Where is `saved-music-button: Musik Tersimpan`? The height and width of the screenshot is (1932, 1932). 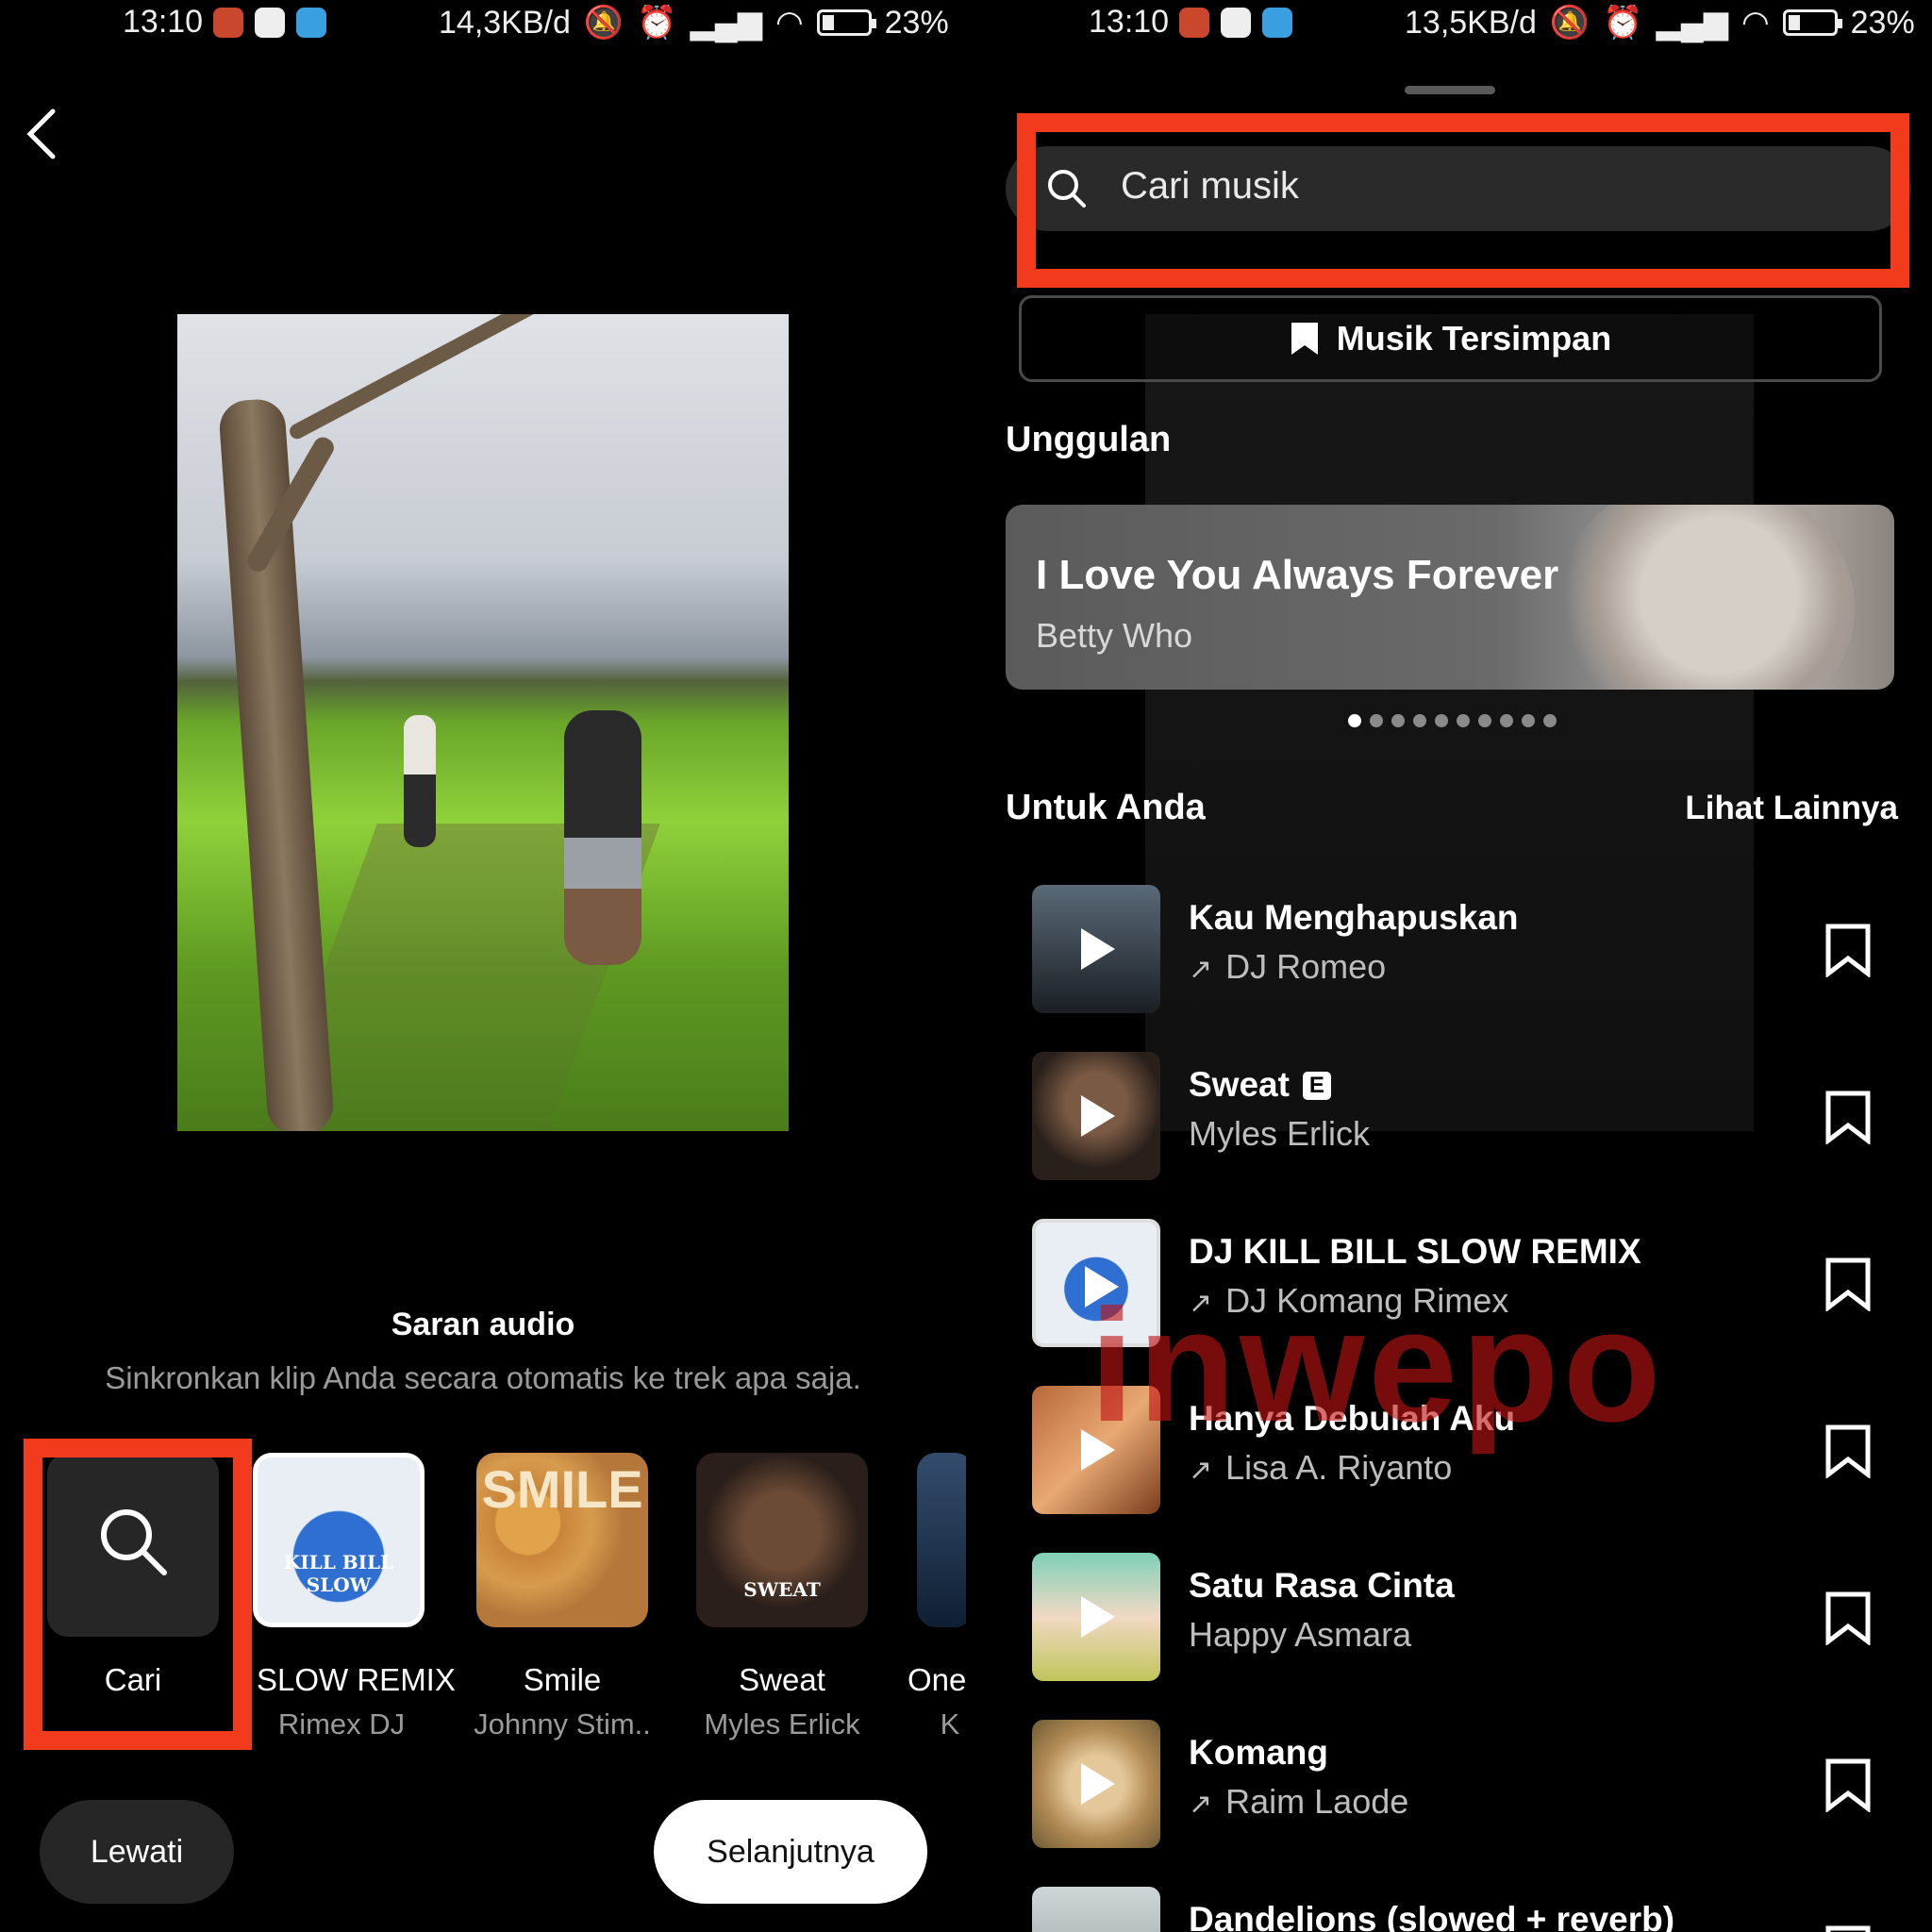 saved-music-button: Musik Tersimpan is located at coordinates (1451, 339).